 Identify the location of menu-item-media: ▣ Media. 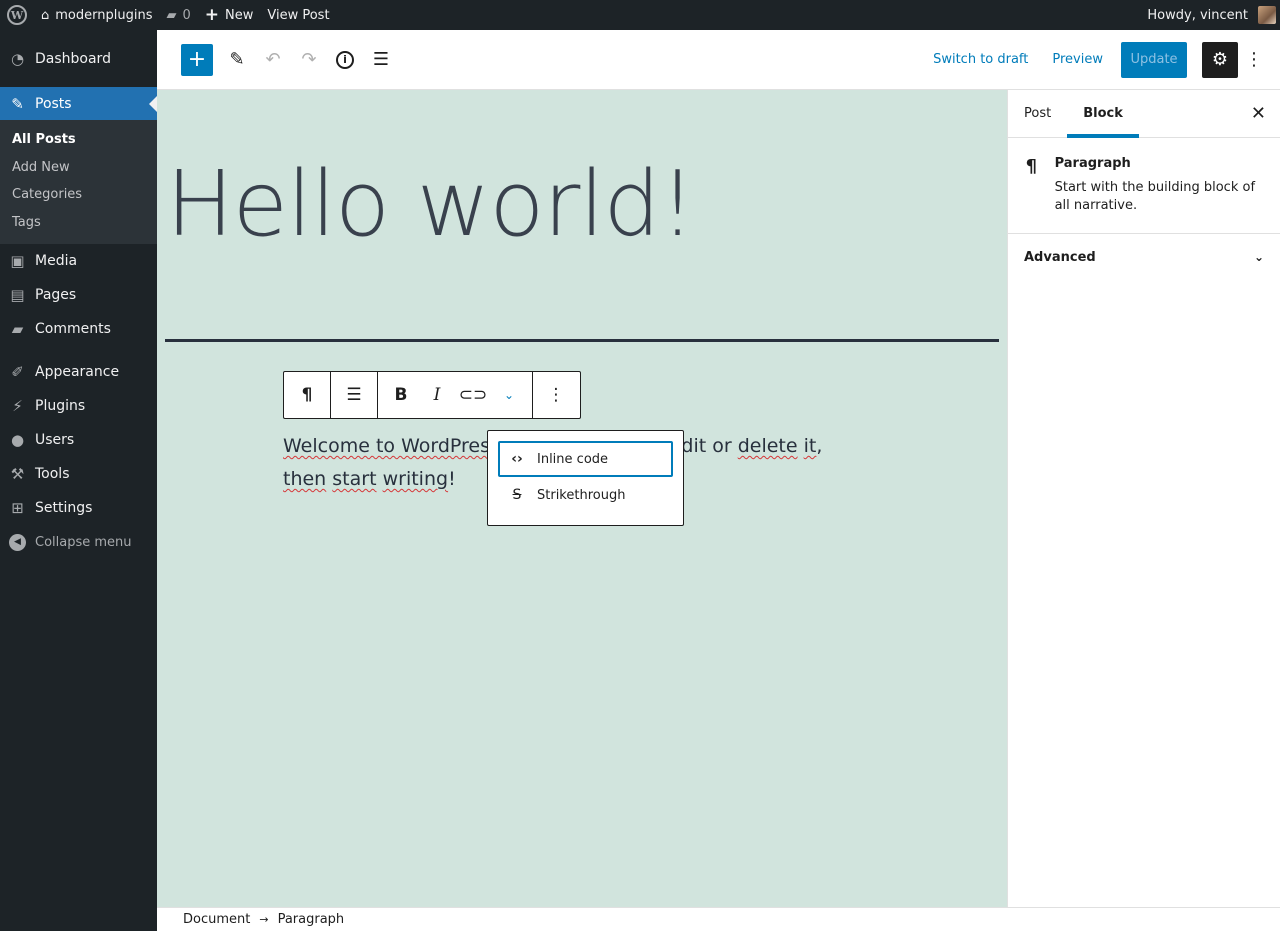
(78, 261).